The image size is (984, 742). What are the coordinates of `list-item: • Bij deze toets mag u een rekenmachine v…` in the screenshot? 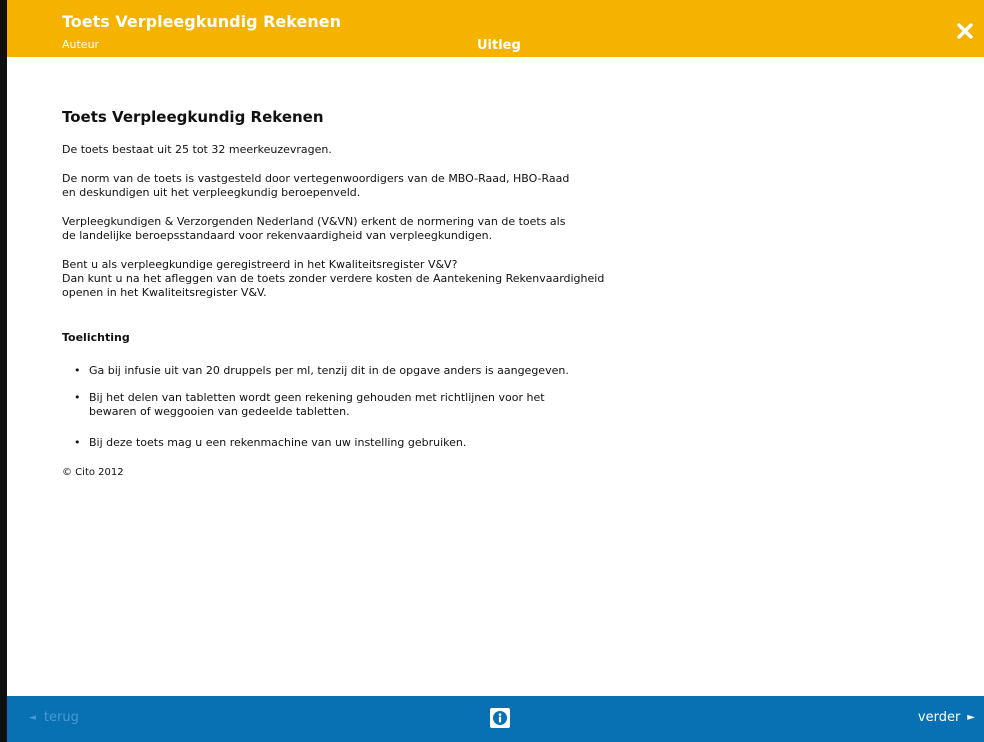 It's located at (422, 443).